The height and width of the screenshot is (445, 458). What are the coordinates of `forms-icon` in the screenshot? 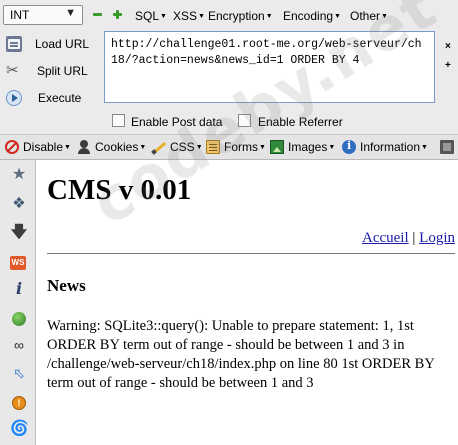 It's located at (213, 147).